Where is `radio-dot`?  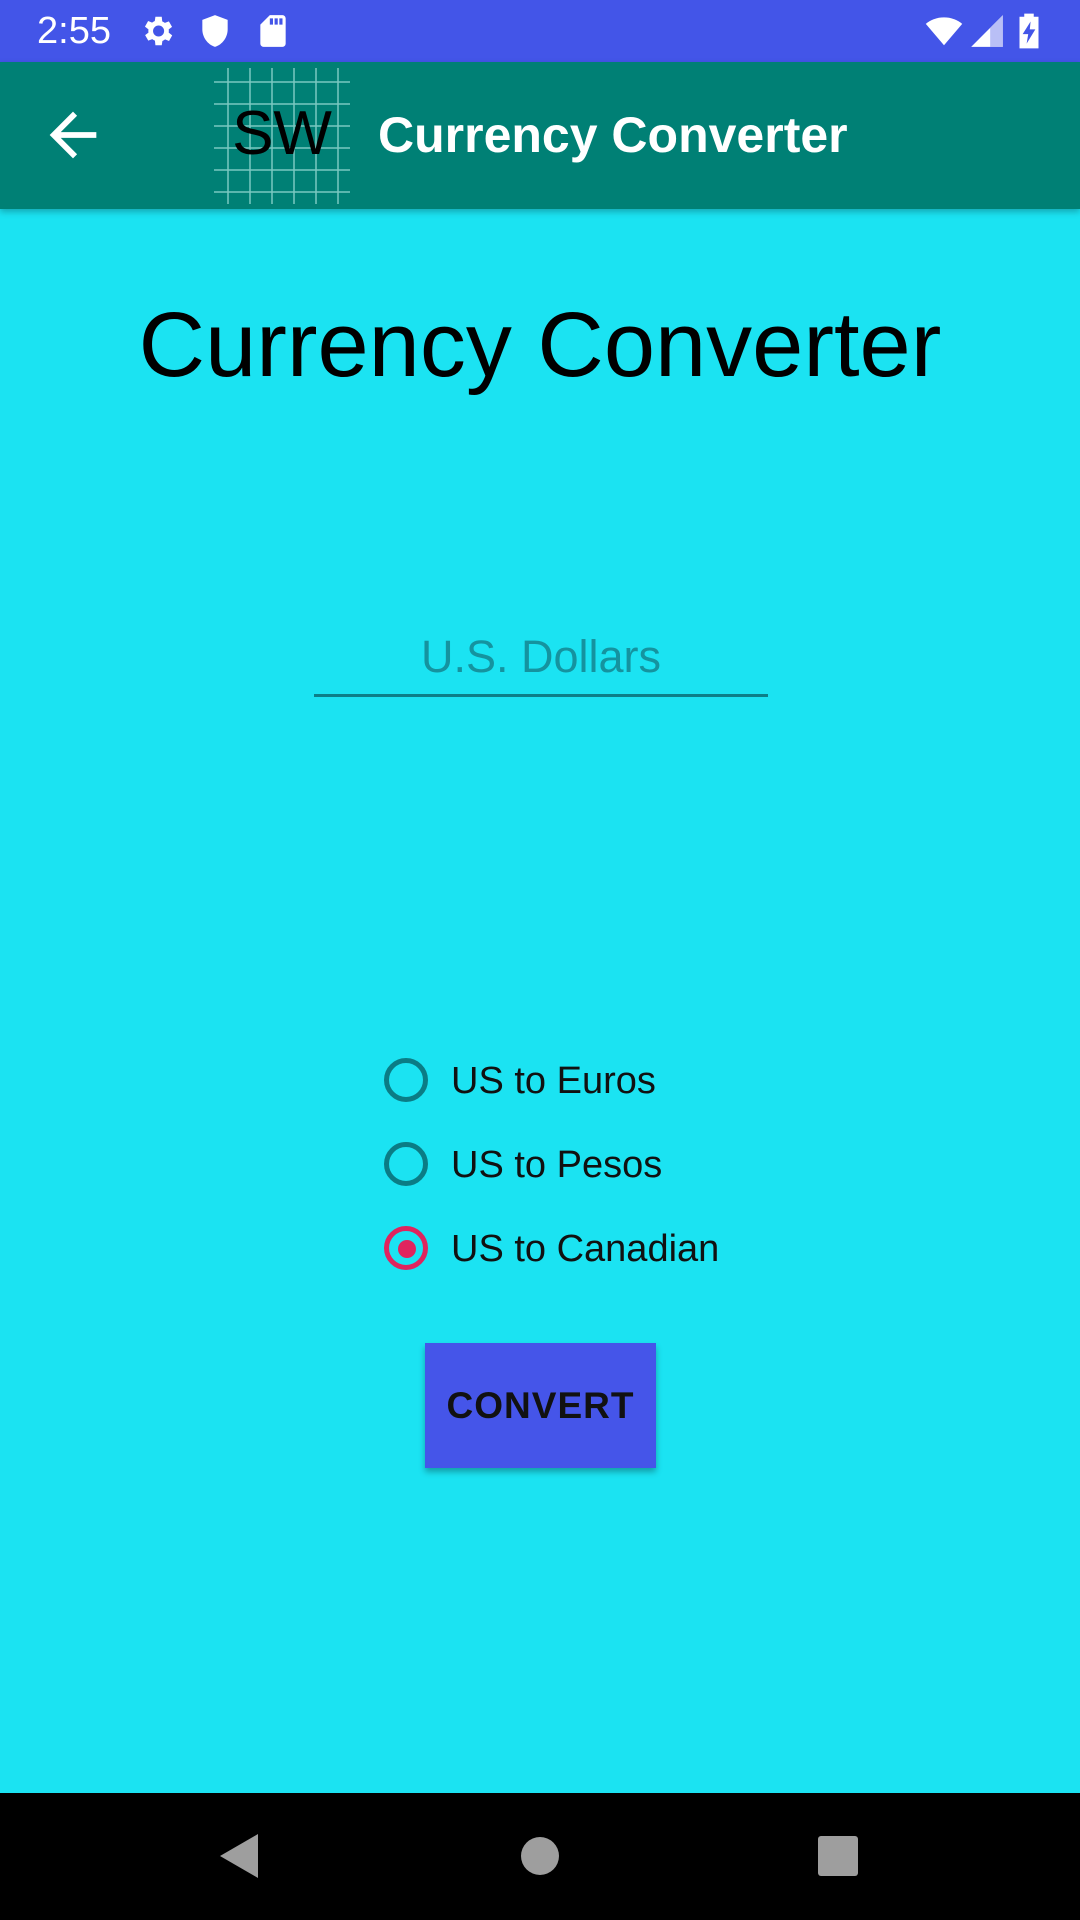
radio-dot is located at coordinates (407, 1249).